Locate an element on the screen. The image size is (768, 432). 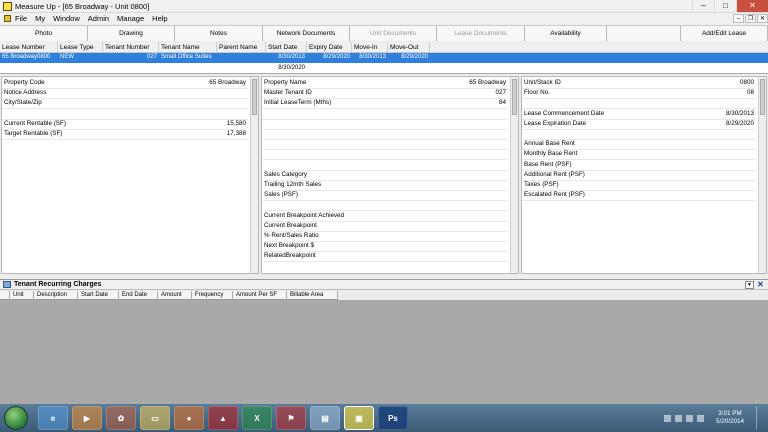
mdi-minimize-button: – is located at coordinates (738, 18).